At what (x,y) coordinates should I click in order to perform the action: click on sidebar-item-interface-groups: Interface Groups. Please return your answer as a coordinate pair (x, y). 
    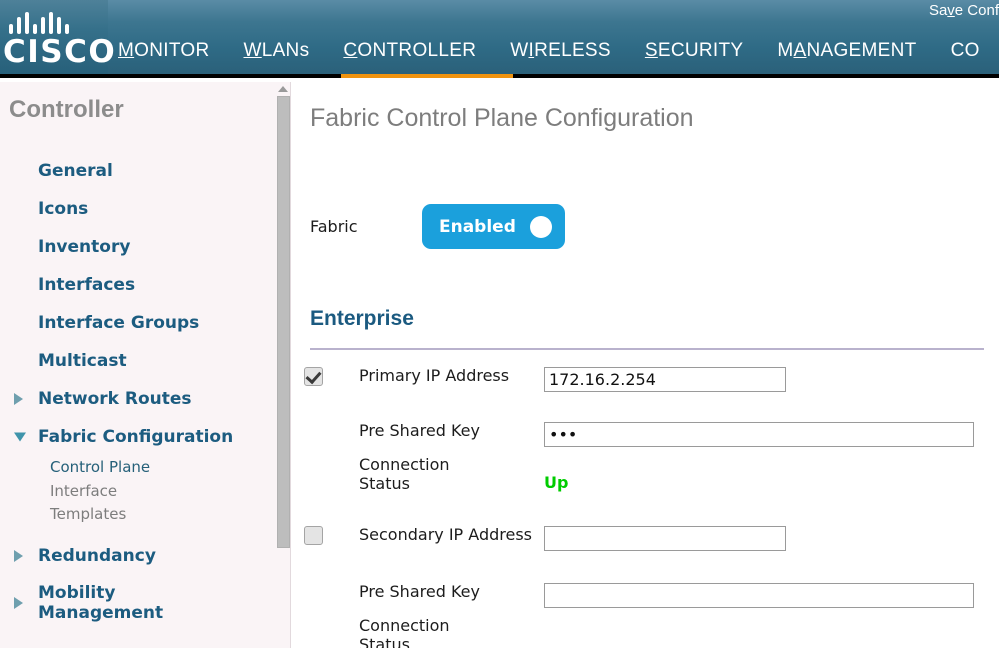
    Looking at the image, I should click on (136, 323).